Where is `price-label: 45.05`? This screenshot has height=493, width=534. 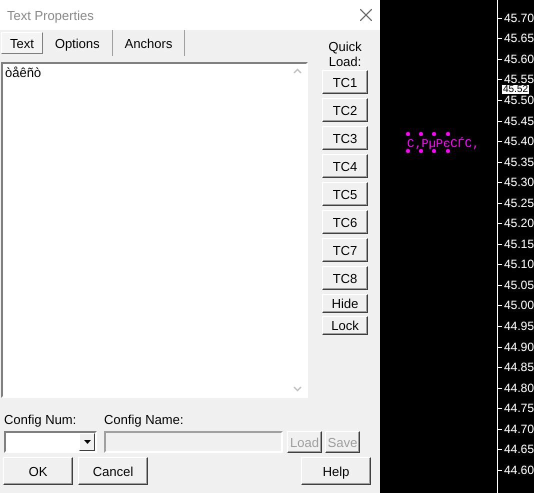 price-label: 45.05 is located at coordinates (519, 285).